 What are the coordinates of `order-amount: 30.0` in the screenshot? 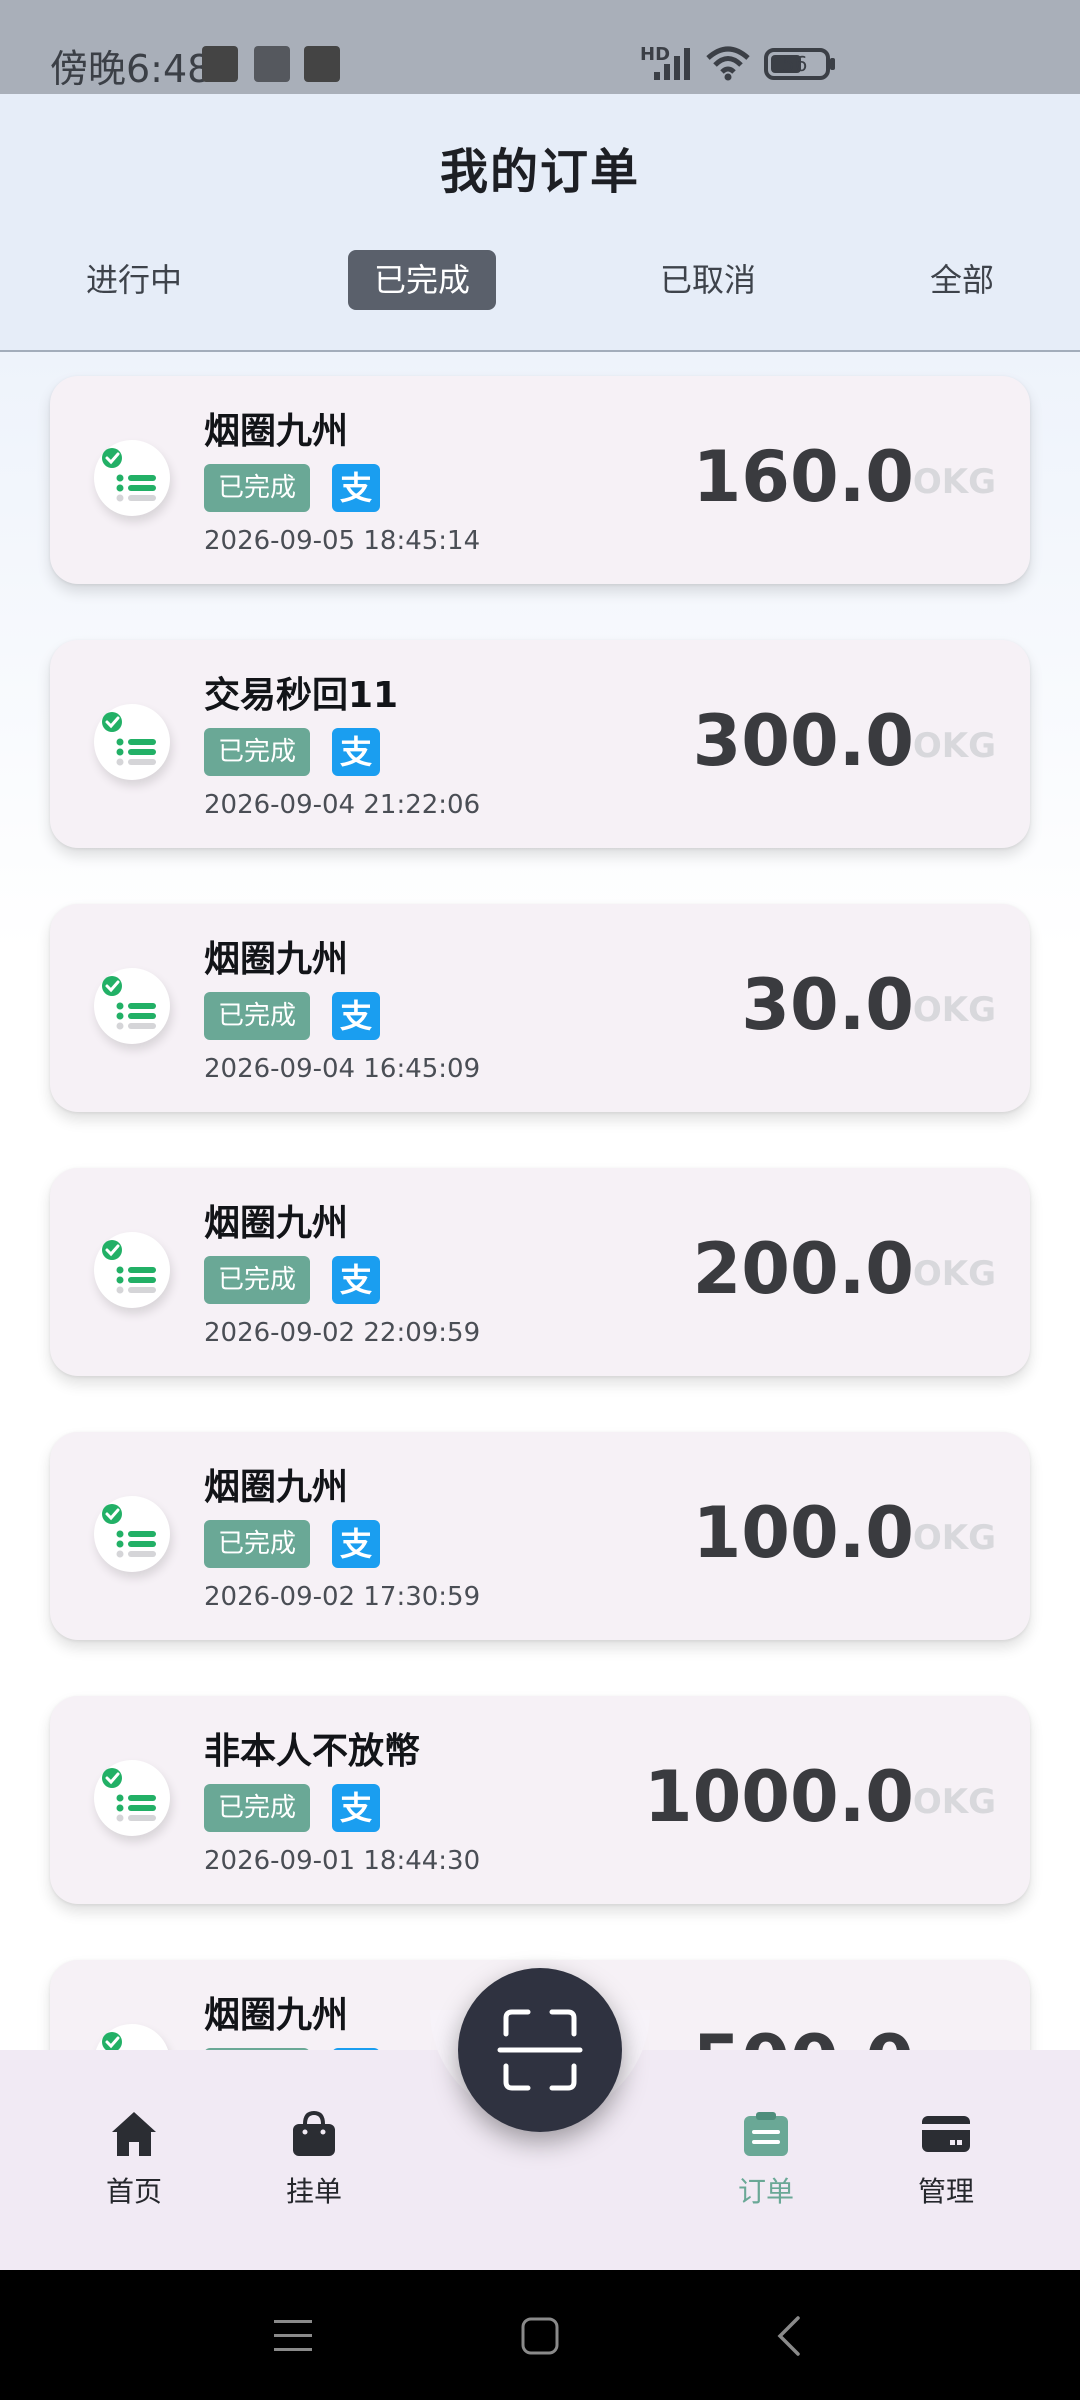 It's located at (827, 1005).